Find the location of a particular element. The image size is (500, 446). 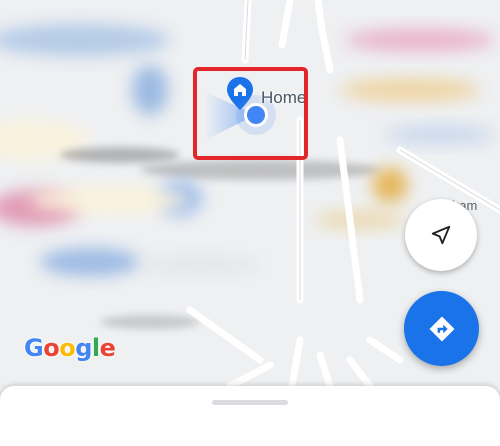

sheet-drag-handle is located at coordinates (250, 402).